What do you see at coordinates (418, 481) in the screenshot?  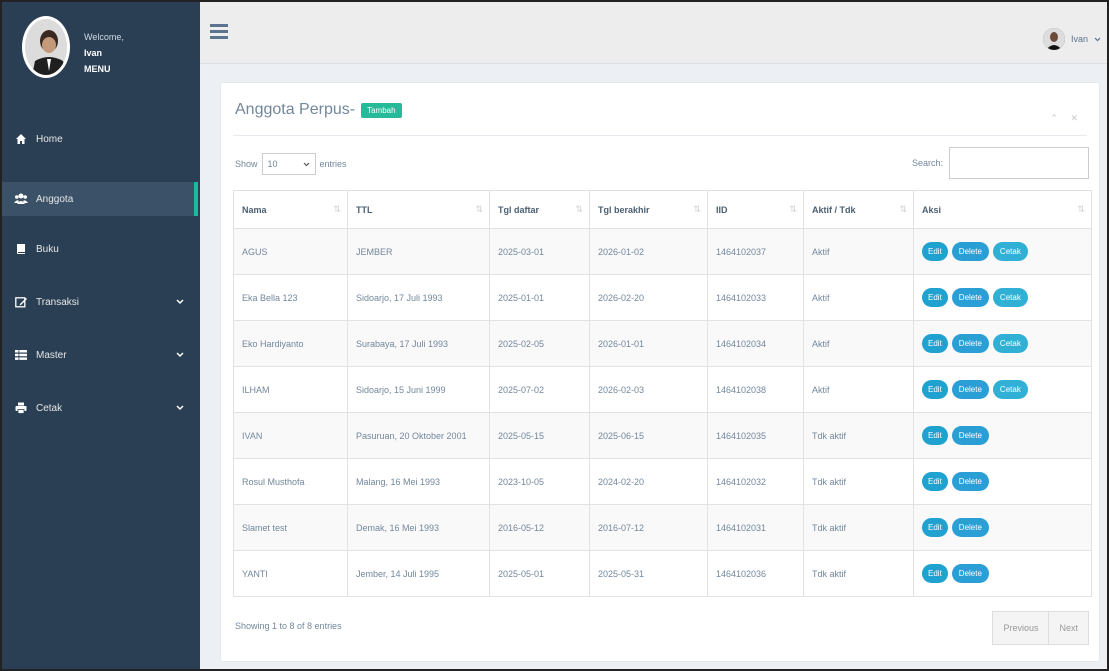 I see `cell-ttl: Malang, 16 Mei 1993` at bounding box center [418, 481].